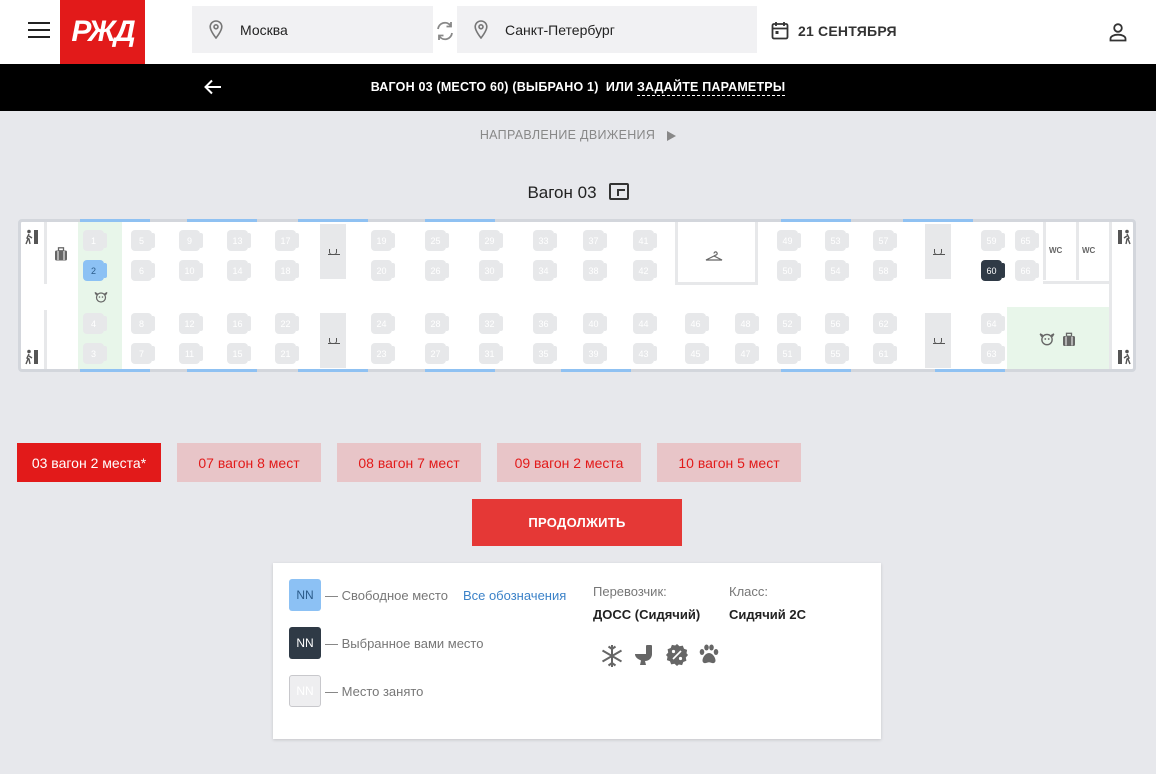 The width and height of the screenshot is (1156, 774). I want to click on seat-20: 20, so click(383, 270).